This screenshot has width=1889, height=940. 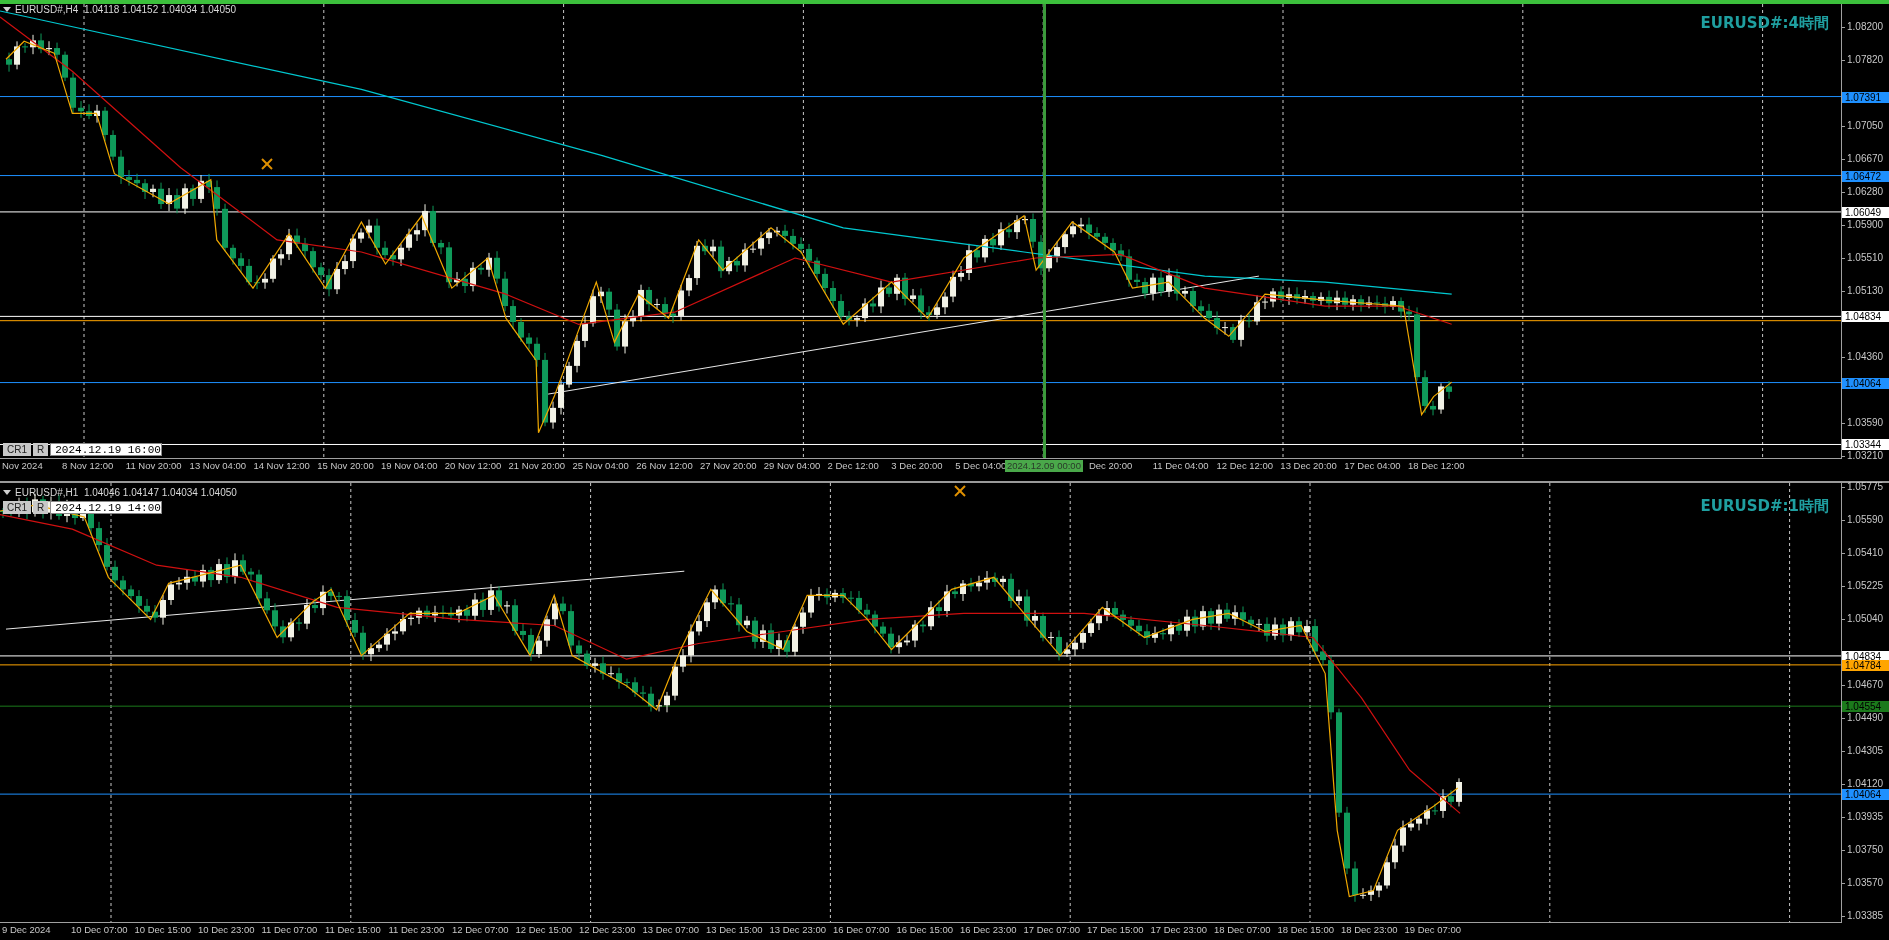 What do you see at coordinates (1369, 930) in the screenshot?
I see `time-tick-label: 18 Dec 23:00` at bounding box center [1369, 930].